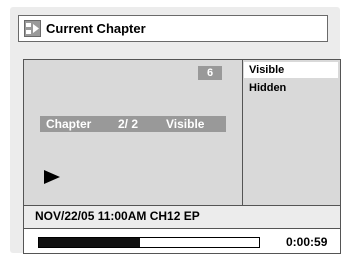 Image resolution: width=350 pixels, height=260 pixels. I want to click on chapter-state: Visible, so click(185, 124).